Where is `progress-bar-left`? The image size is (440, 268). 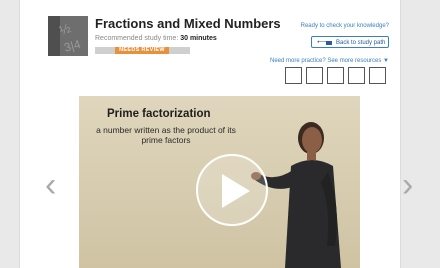 progress-bar-left is located at coordinates (105, 50).